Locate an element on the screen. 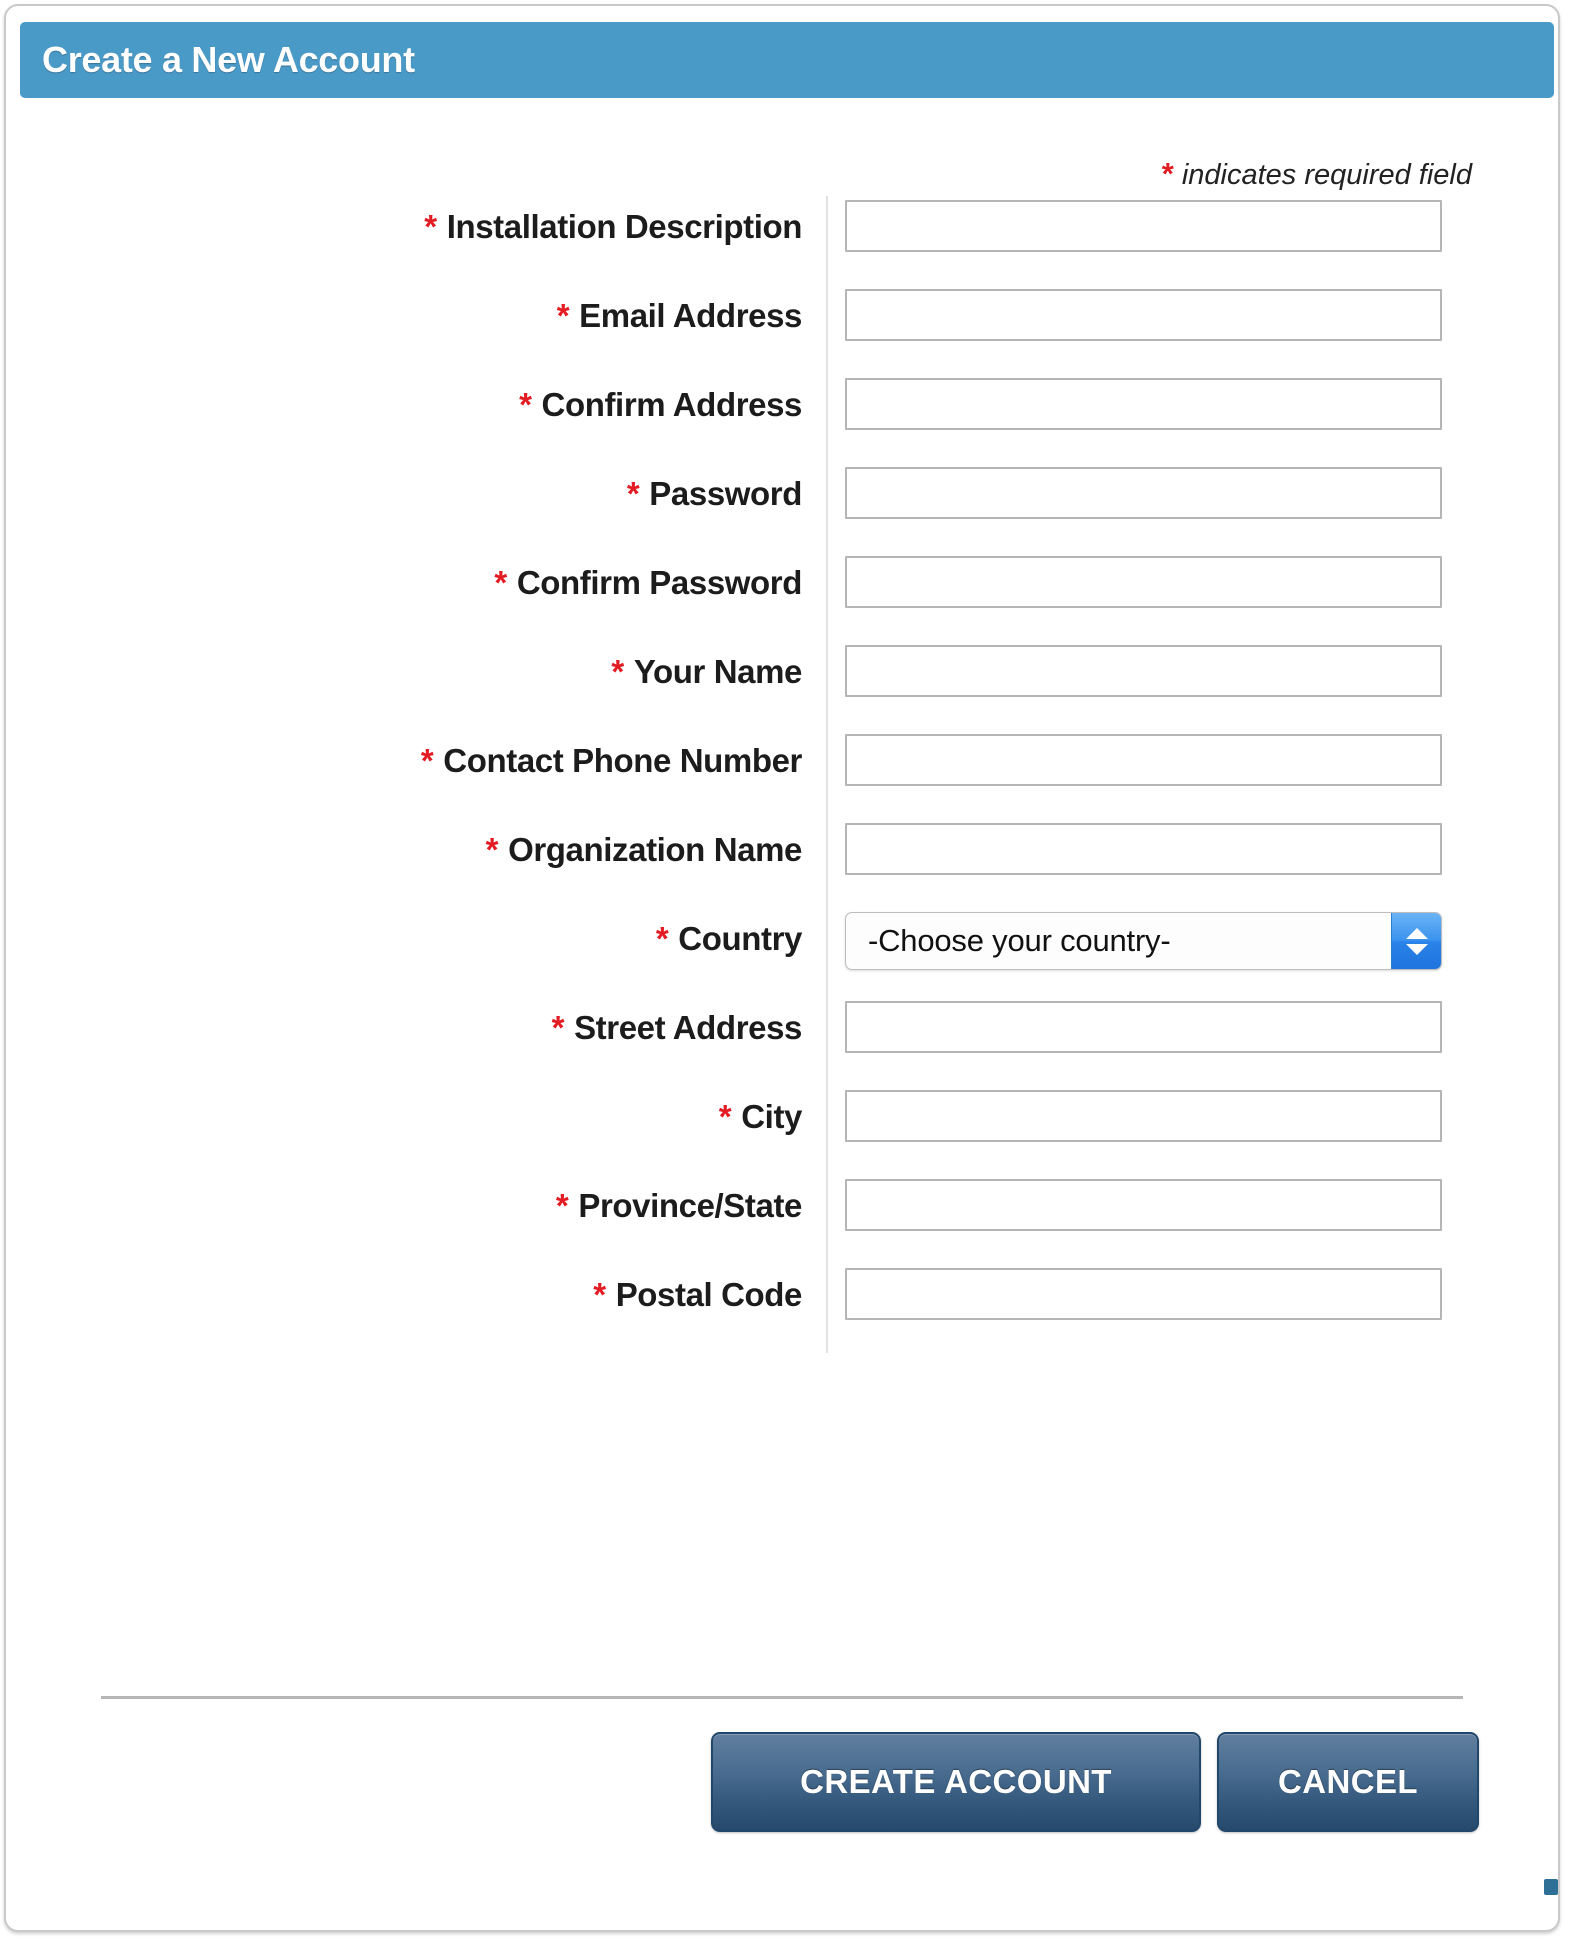 This screenshot has width=1576, height=1944. form-row: * Country -Choose your country- is located at coordinates (782, 952).